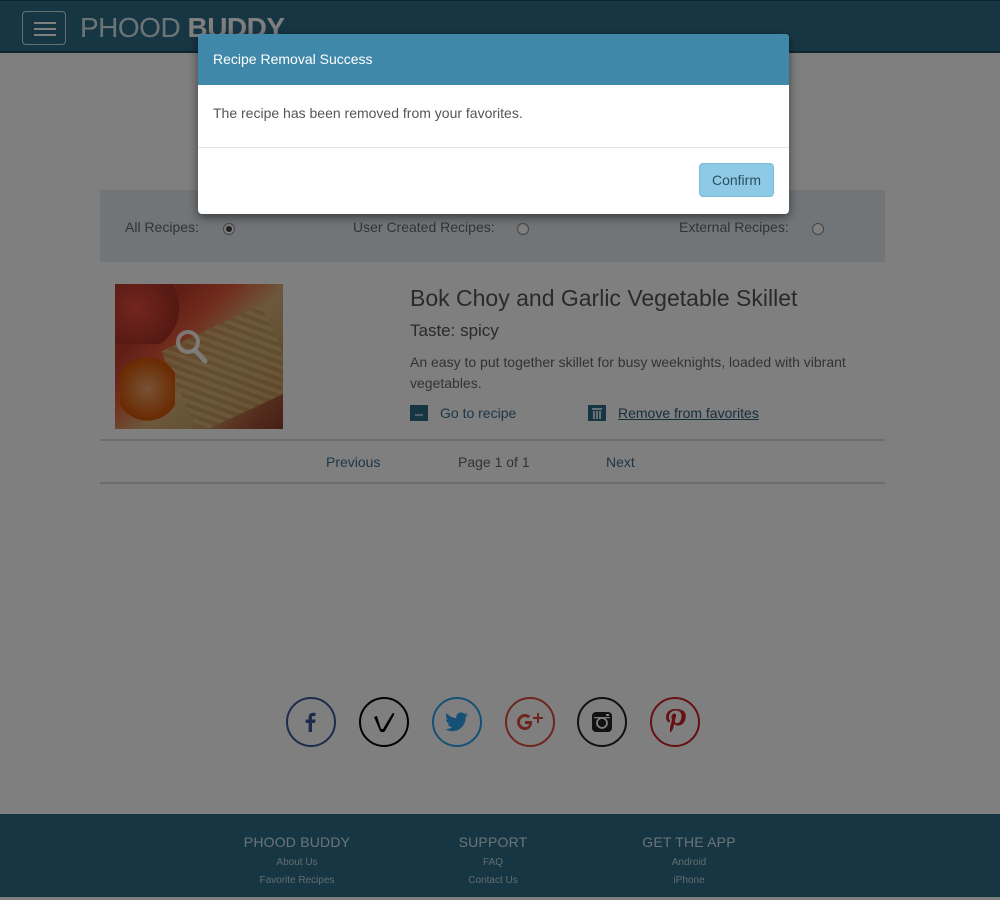  I want to click on dialog-title: Recipe Removal Success, so click(293, 59).